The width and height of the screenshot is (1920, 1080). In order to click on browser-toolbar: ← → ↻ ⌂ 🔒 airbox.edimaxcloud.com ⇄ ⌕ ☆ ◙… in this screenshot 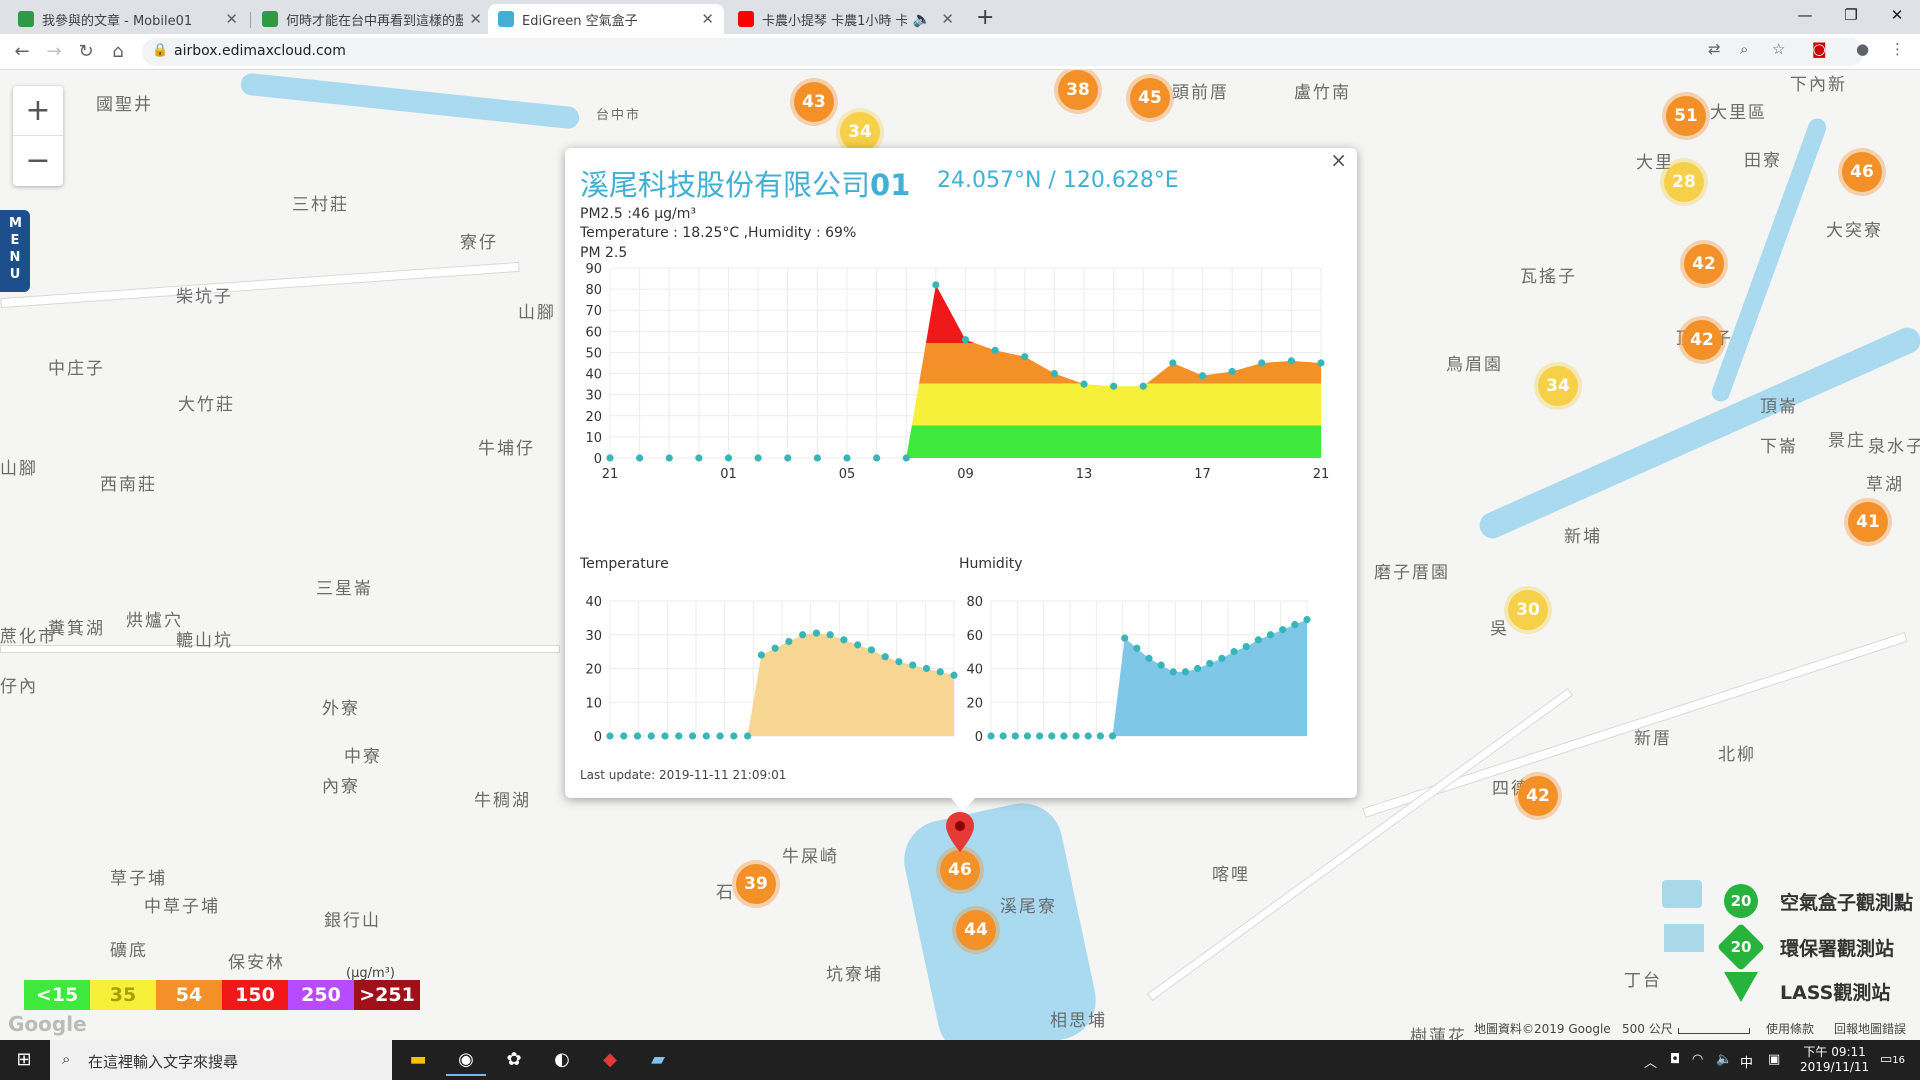, I will do `click(960, 52)`.